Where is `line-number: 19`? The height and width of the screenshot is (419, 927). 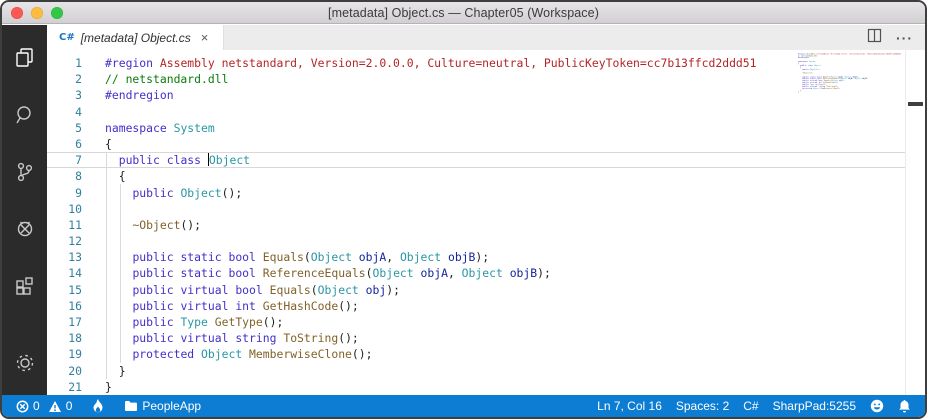
line-number: 19 is located at coordinates (75, 354).